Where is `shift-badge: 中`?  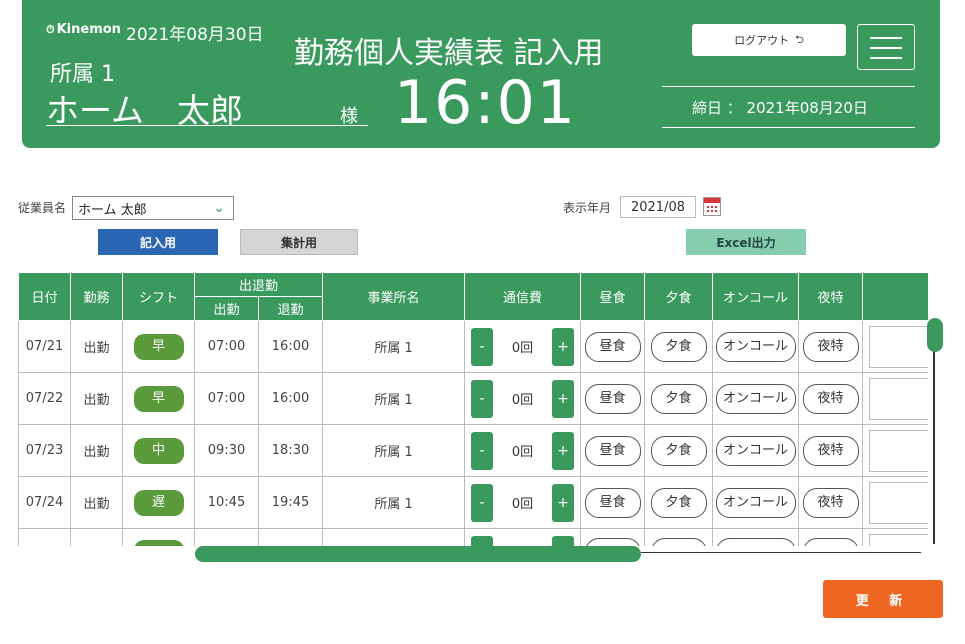
shift-badge: 中 is located at coordinates (158, 450).